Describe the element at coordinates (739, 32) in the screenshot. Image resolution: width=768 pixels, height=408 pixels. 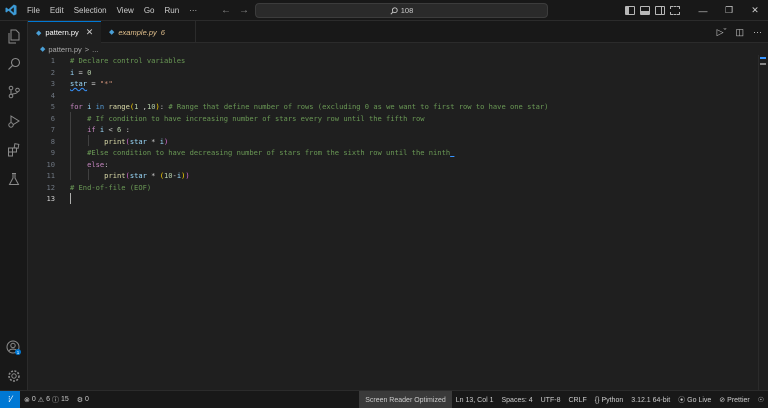
I see `split-editor-icon: ◫` at that location.